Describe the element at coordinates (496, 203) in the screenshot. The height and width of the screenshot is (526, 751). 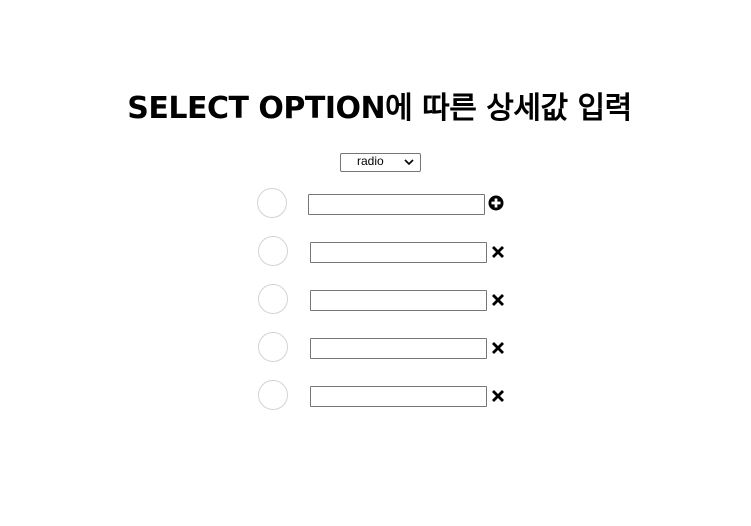
I see `plus-circle-icon` at that location.